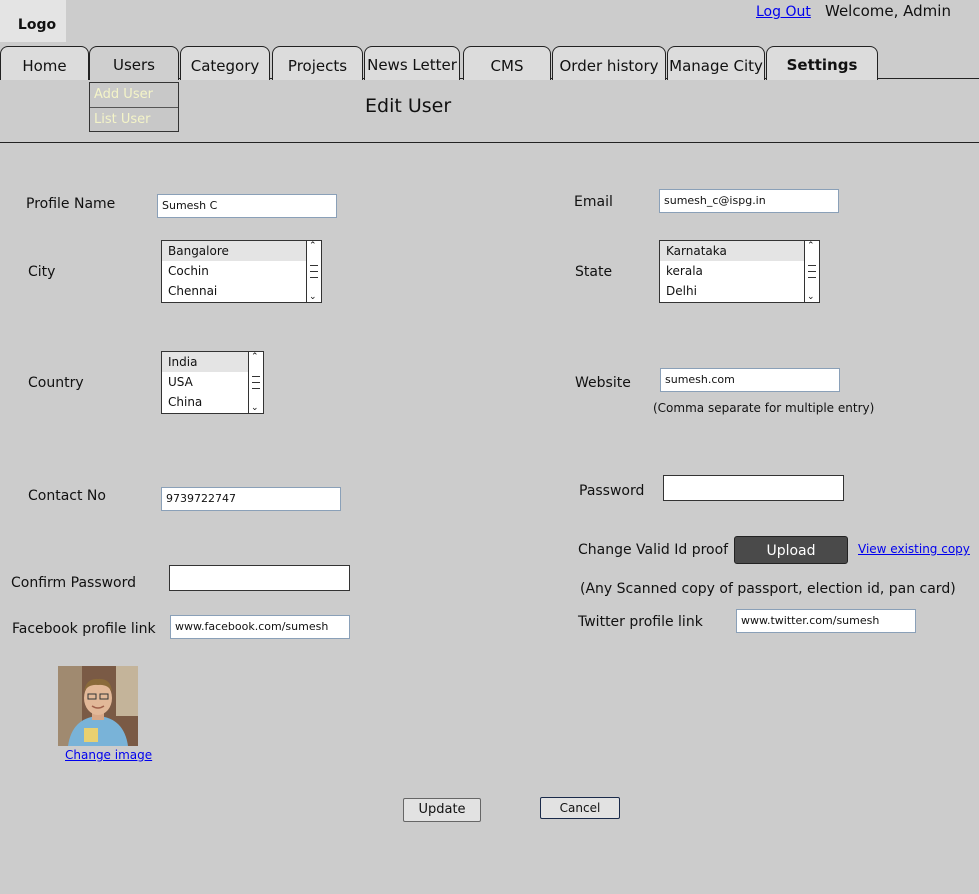  I want to click on cancel-button: Cancel, so click(580, 808).